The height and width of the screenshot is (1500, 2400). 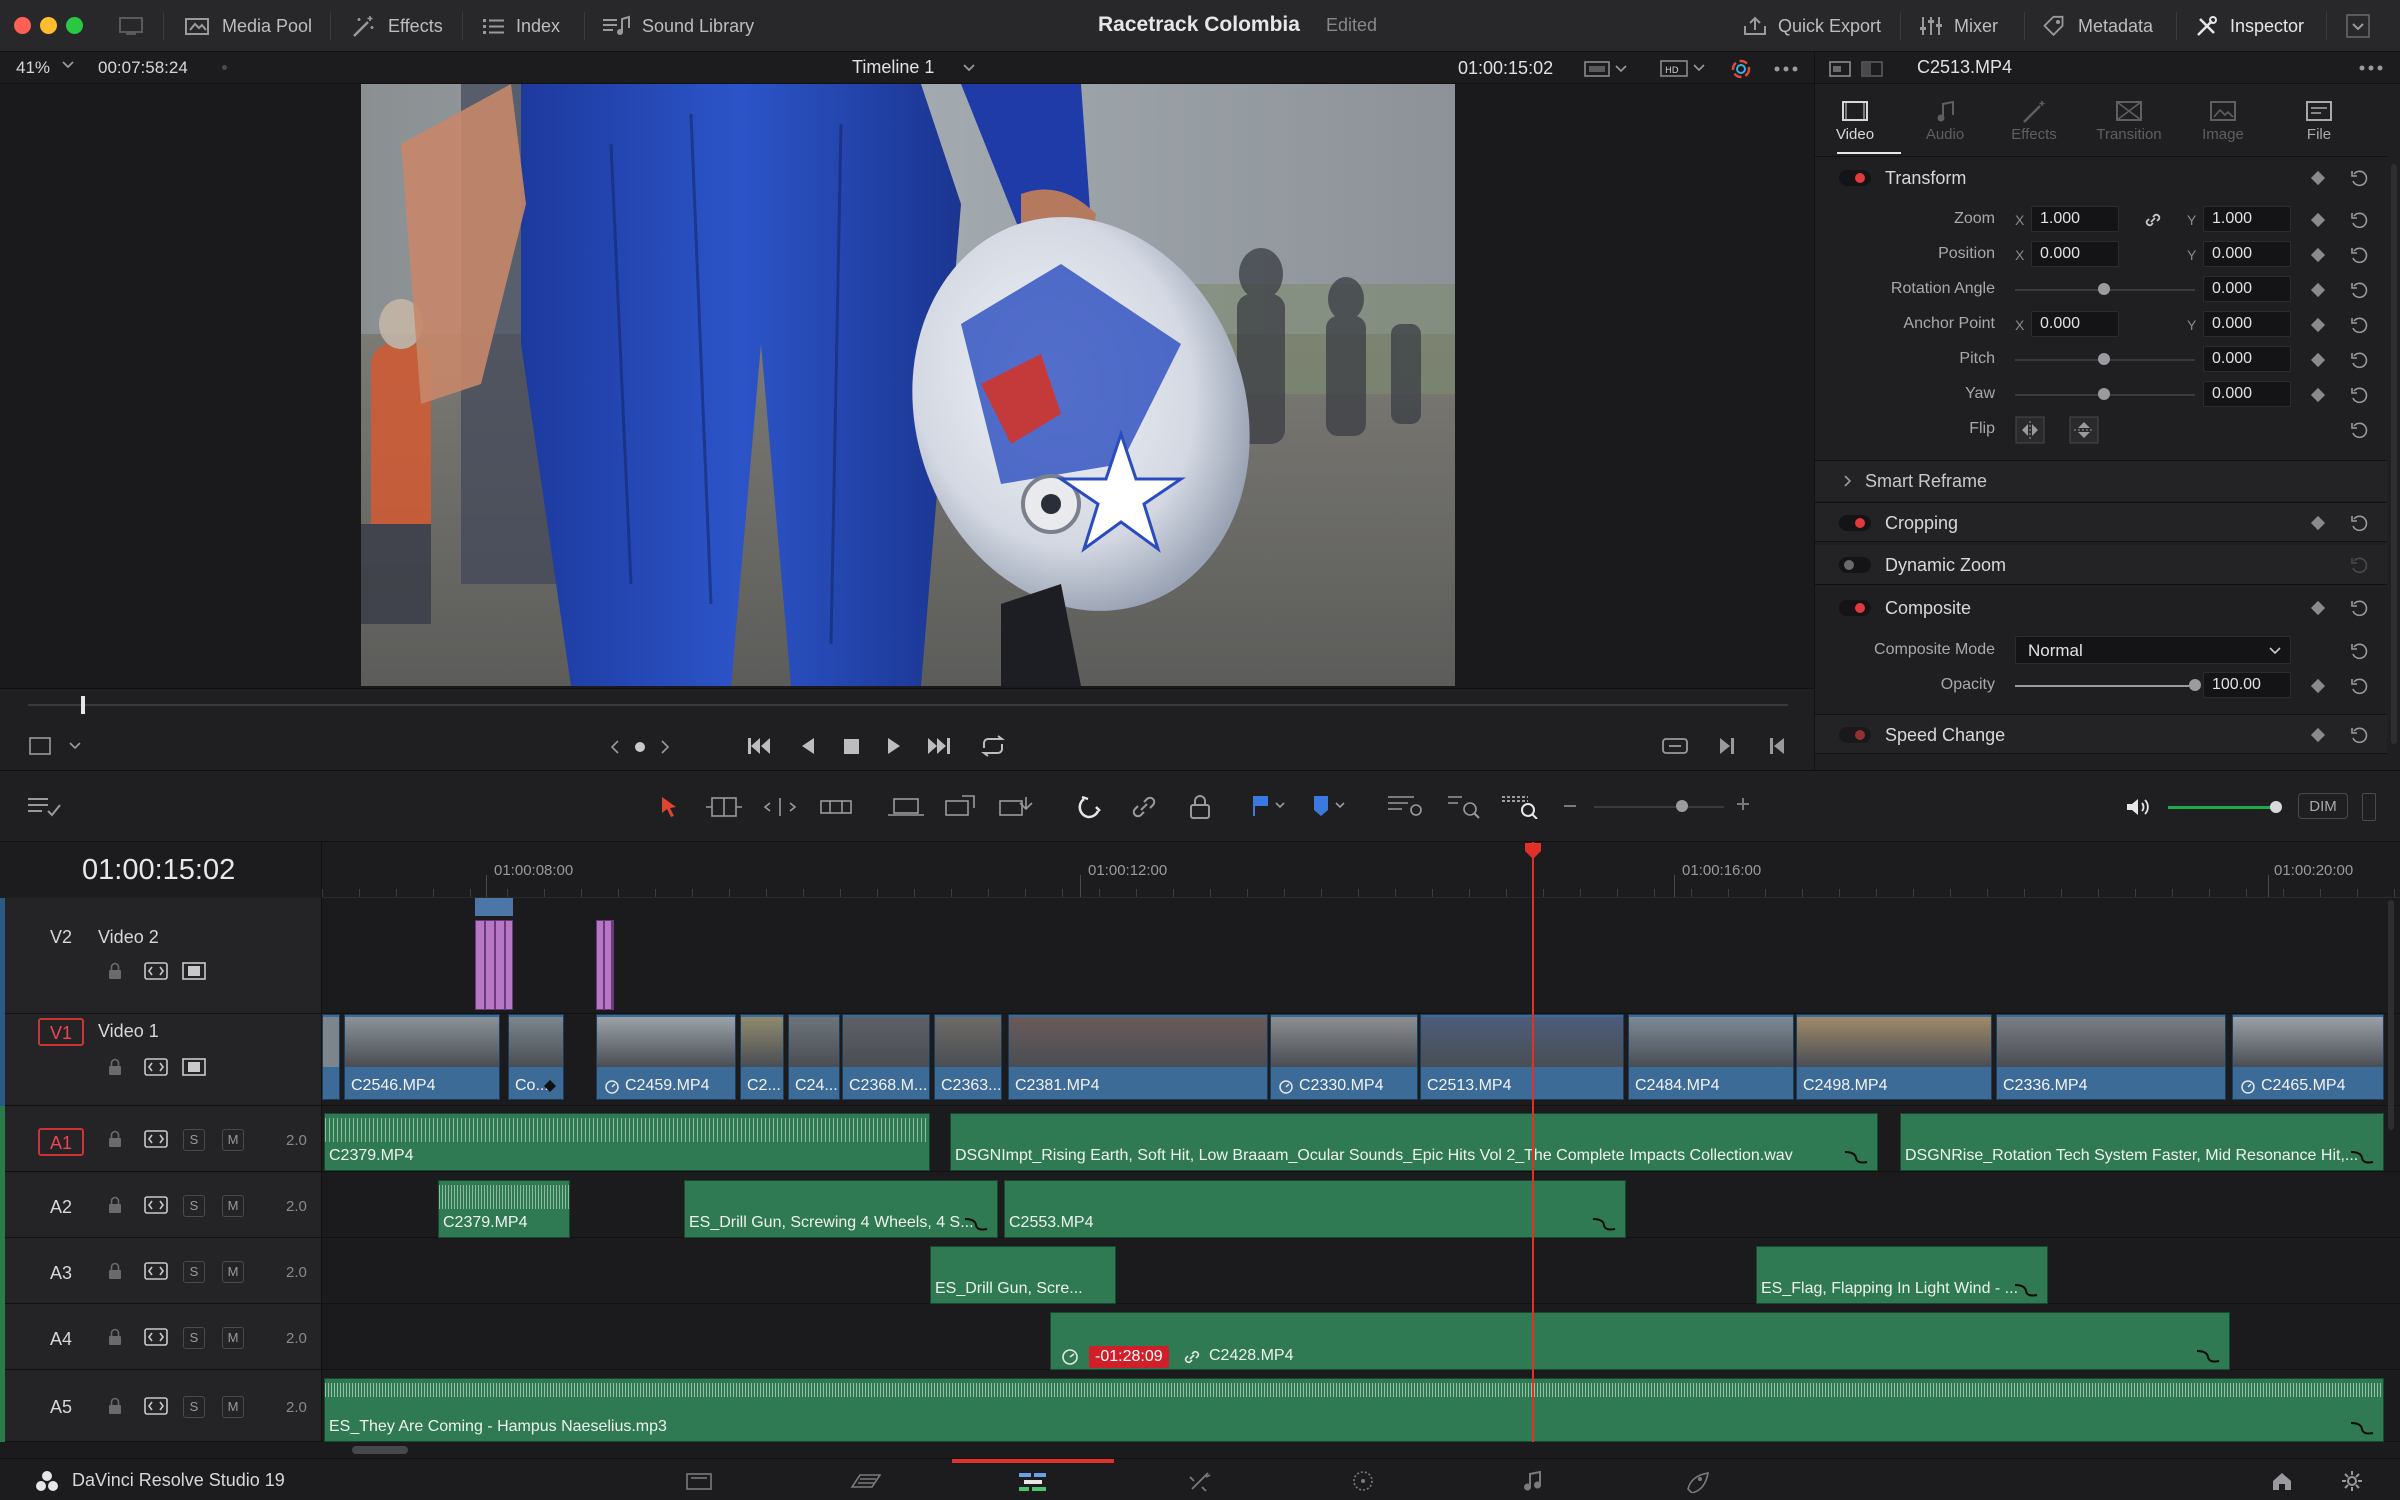 I want to click on track-id-v2: V2, so click(x=61, y=938).